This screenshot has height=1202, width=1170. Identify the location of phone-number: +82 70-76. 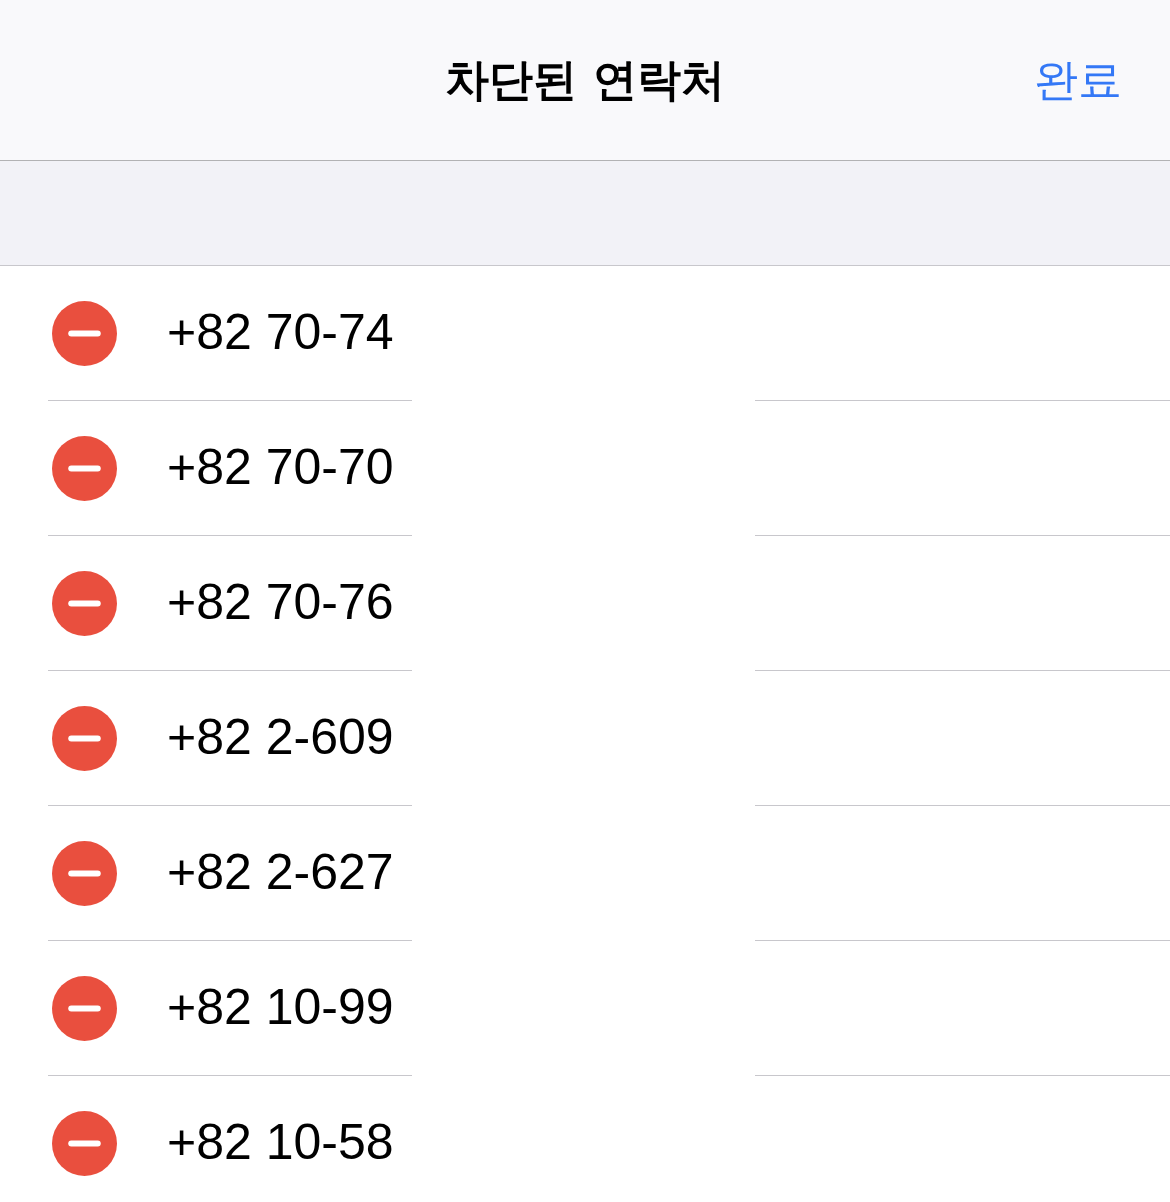
(280, 603).